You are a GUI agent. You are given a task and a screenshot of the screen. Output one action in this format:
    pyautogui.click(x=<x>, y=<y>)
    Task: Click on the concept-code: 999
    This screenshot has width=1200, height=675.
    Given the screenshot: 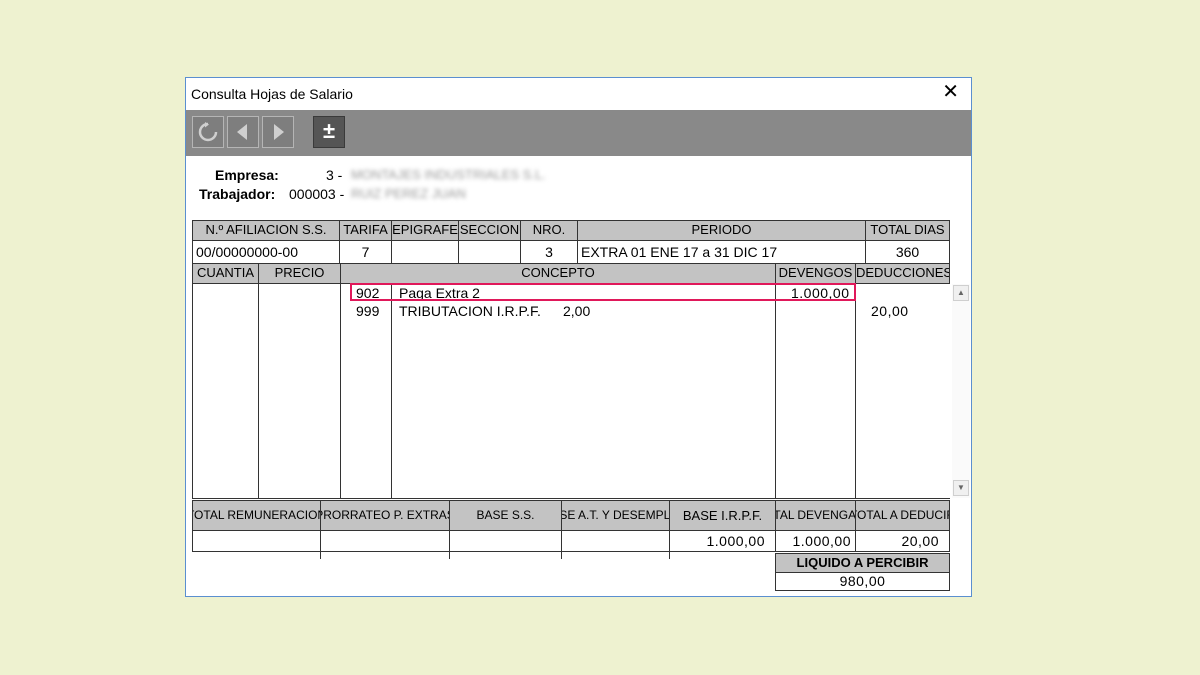 What is the action you would take?
    pyautogui.click(x=368, y=311)
    